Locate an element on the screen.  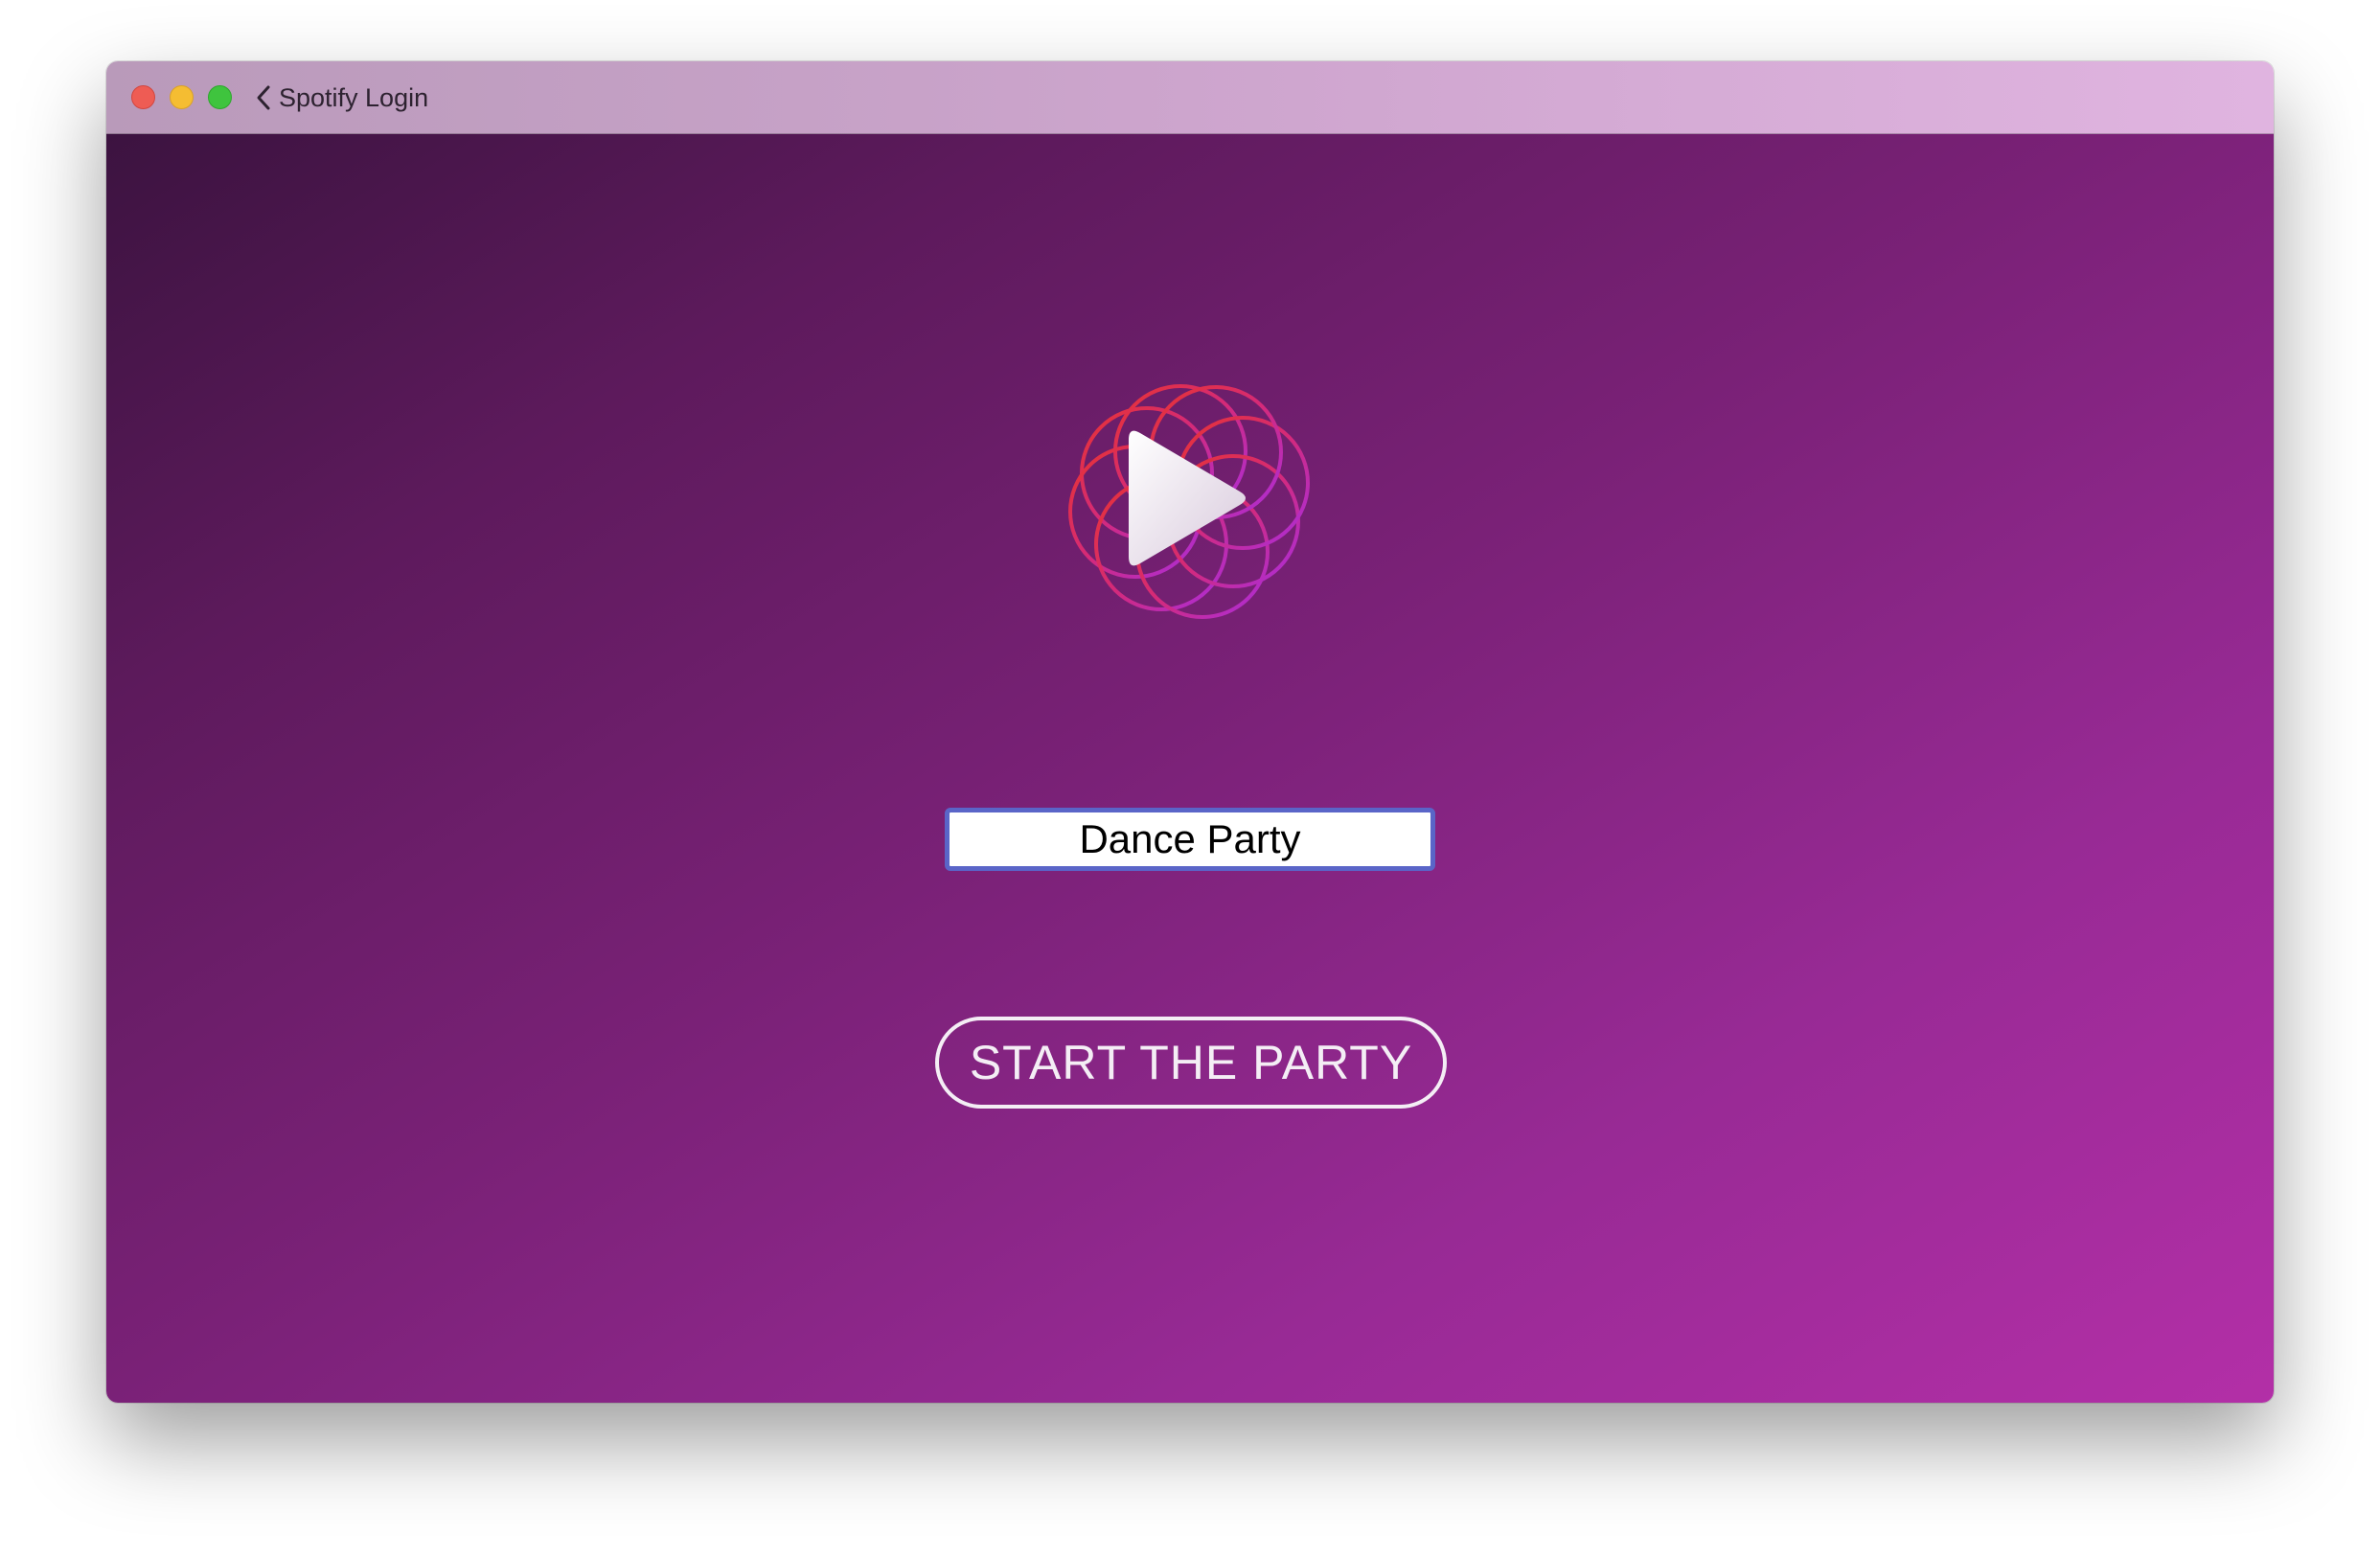
maximize-window-button is located at coordinates (220, 97).